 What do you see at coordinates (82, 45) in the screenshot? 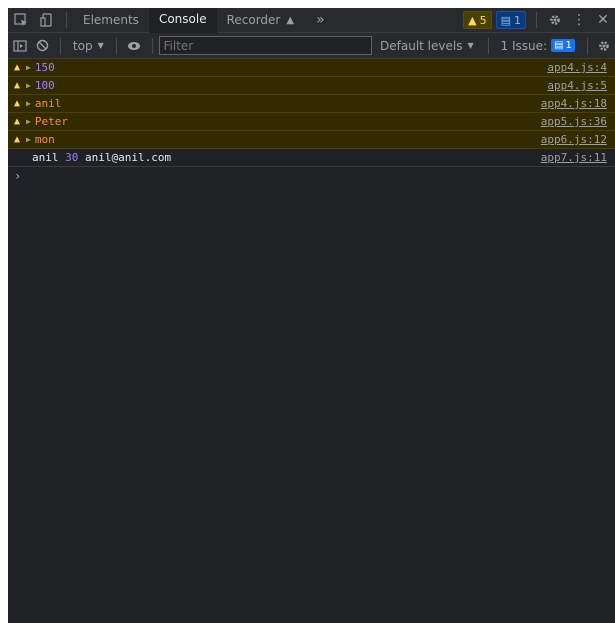
I see `context-label: top` at bounding box center [82, 45].